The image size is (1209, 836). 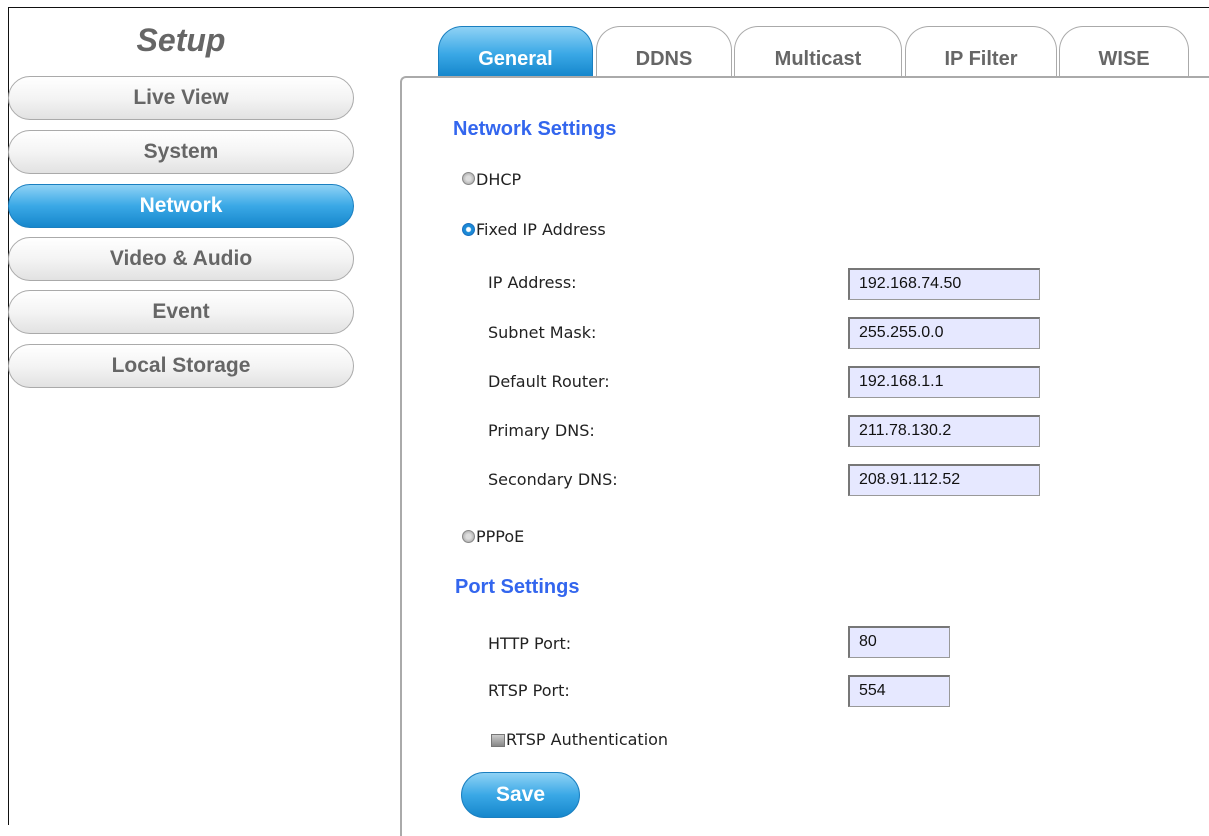 I want to click on sidebar-item-local-storage: Local Storage, so click(x=181, y=366).